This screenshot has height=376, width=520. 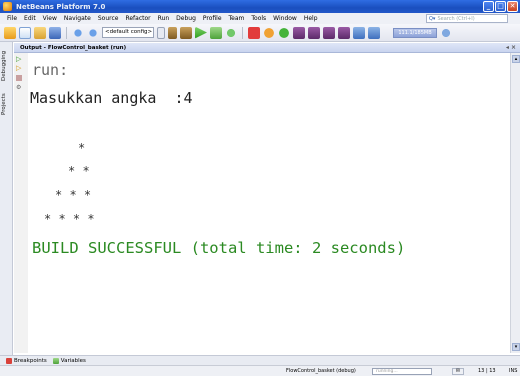 I want to click on step-out-icon, so click(x=329, y=32).